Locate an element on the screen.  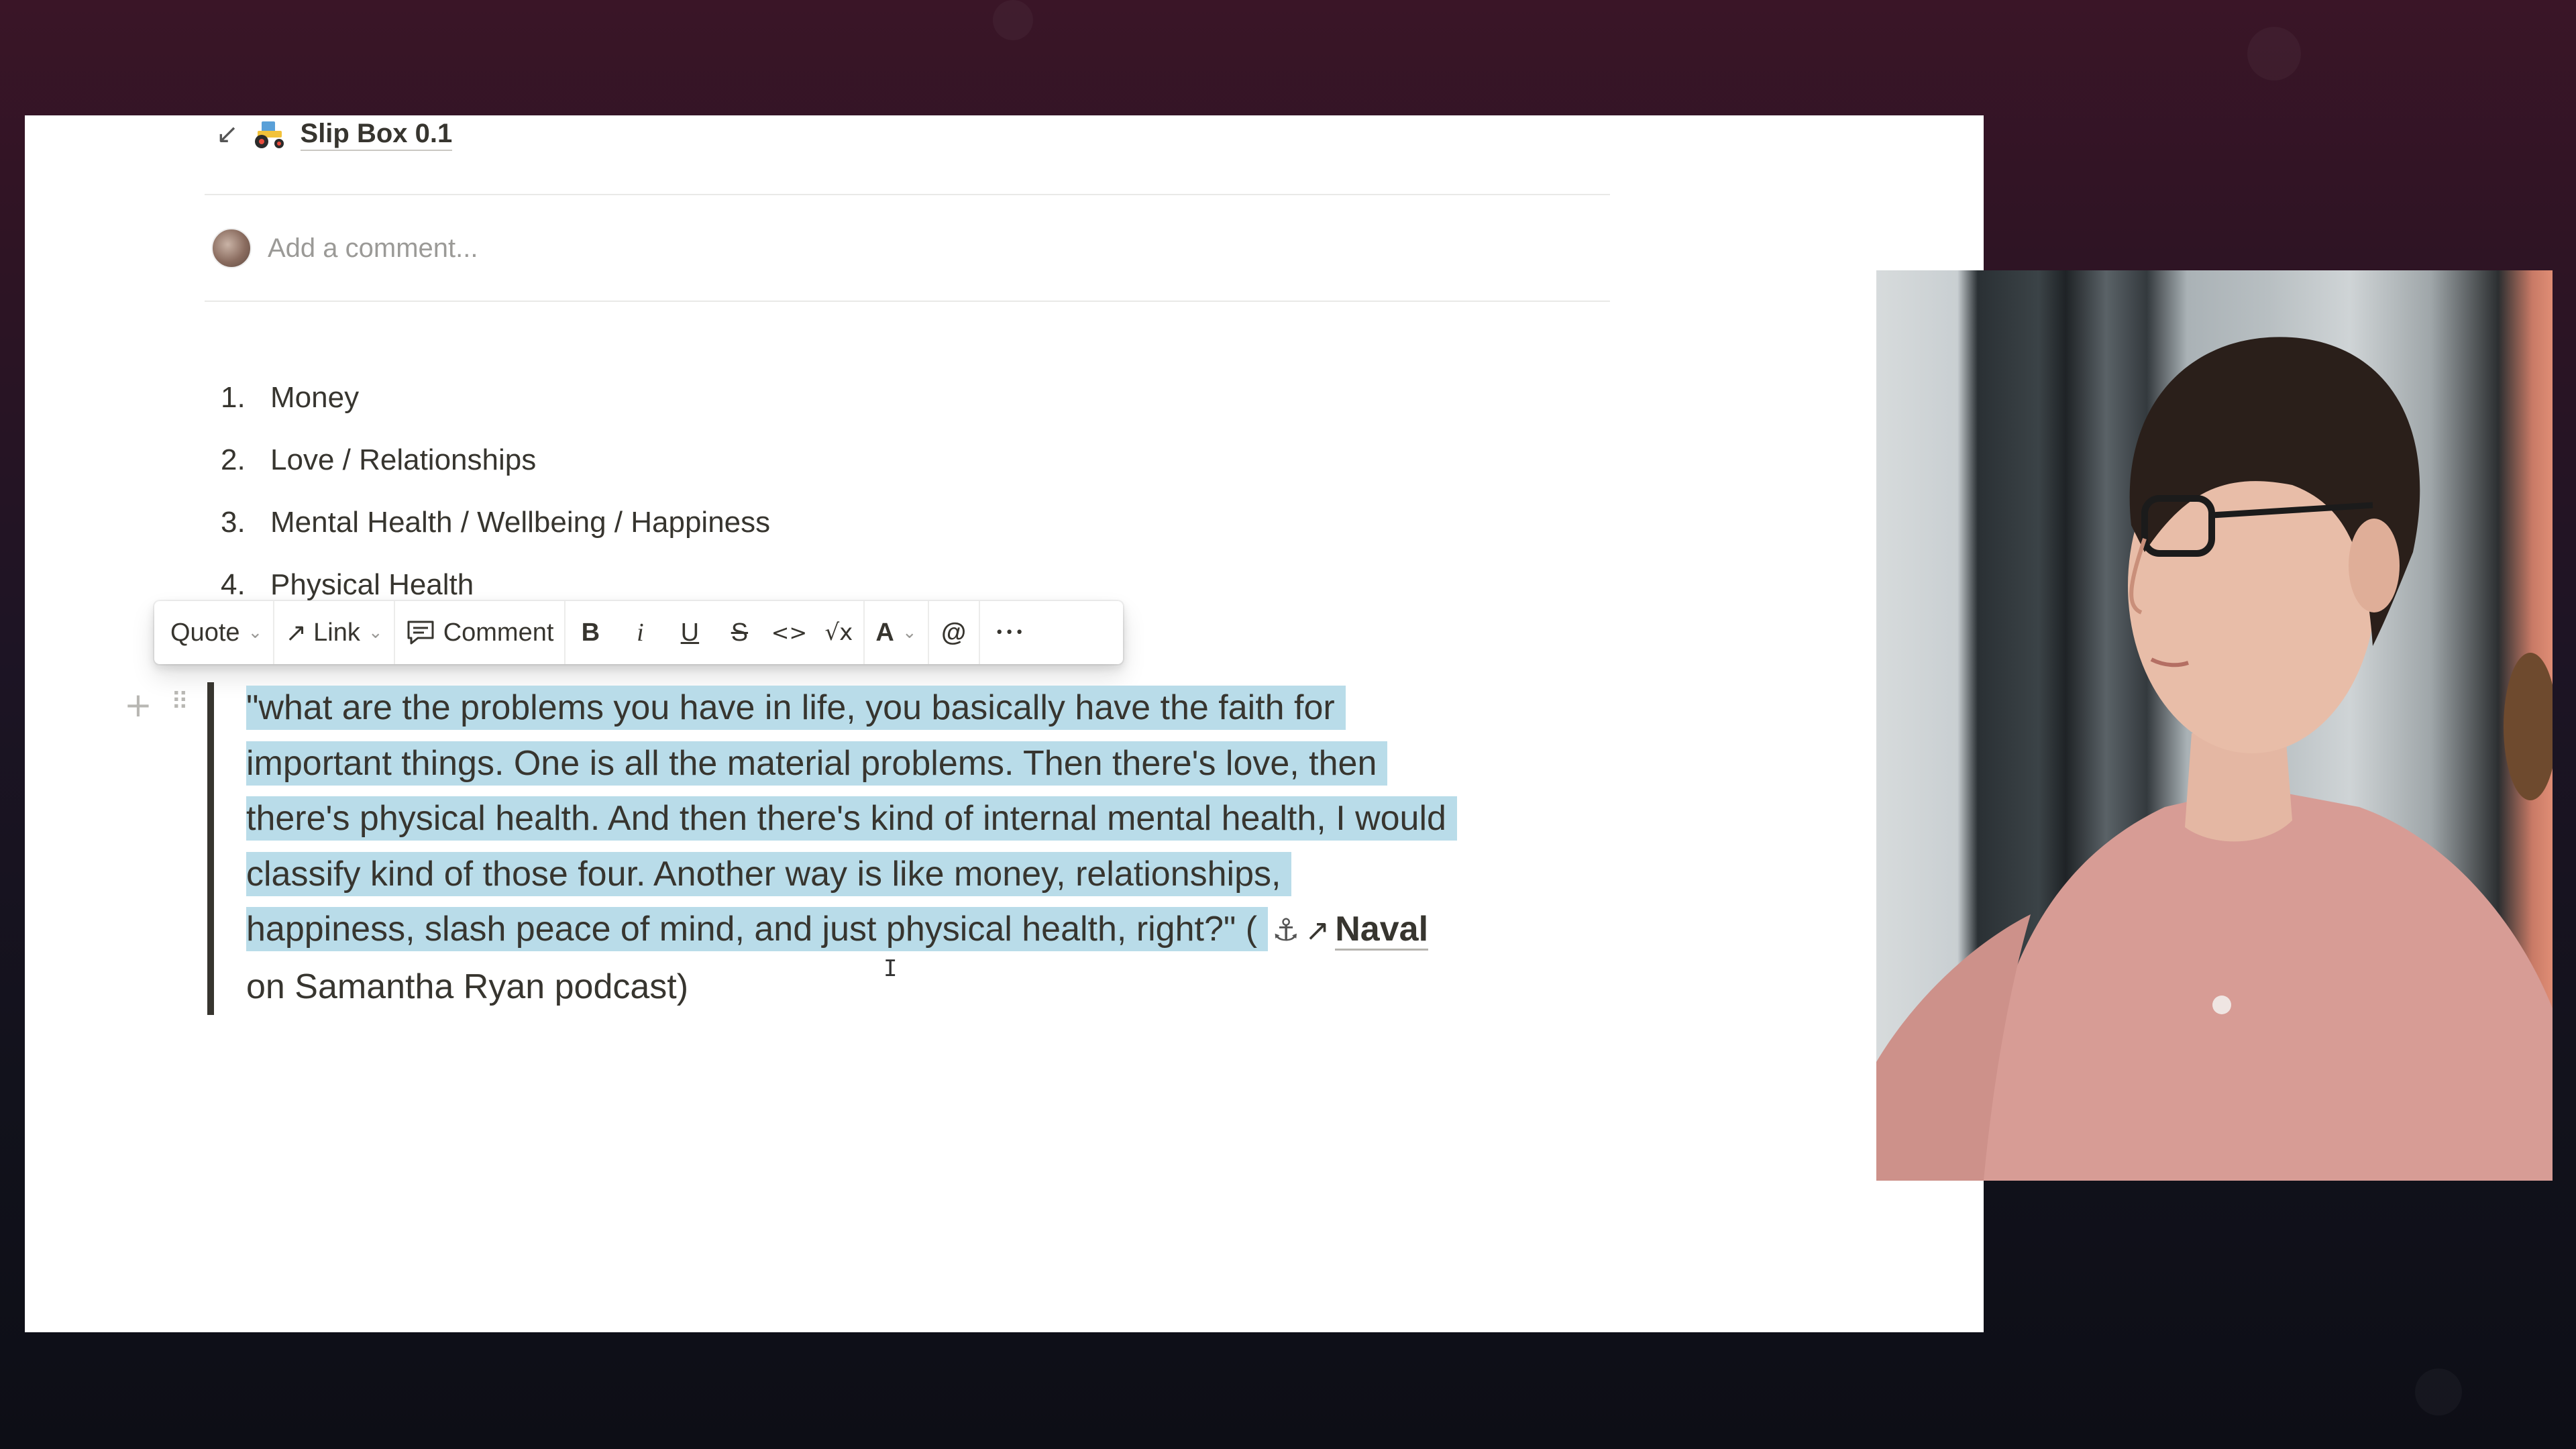
block-handles: + ⠿ is located at coordinates (156, 705).